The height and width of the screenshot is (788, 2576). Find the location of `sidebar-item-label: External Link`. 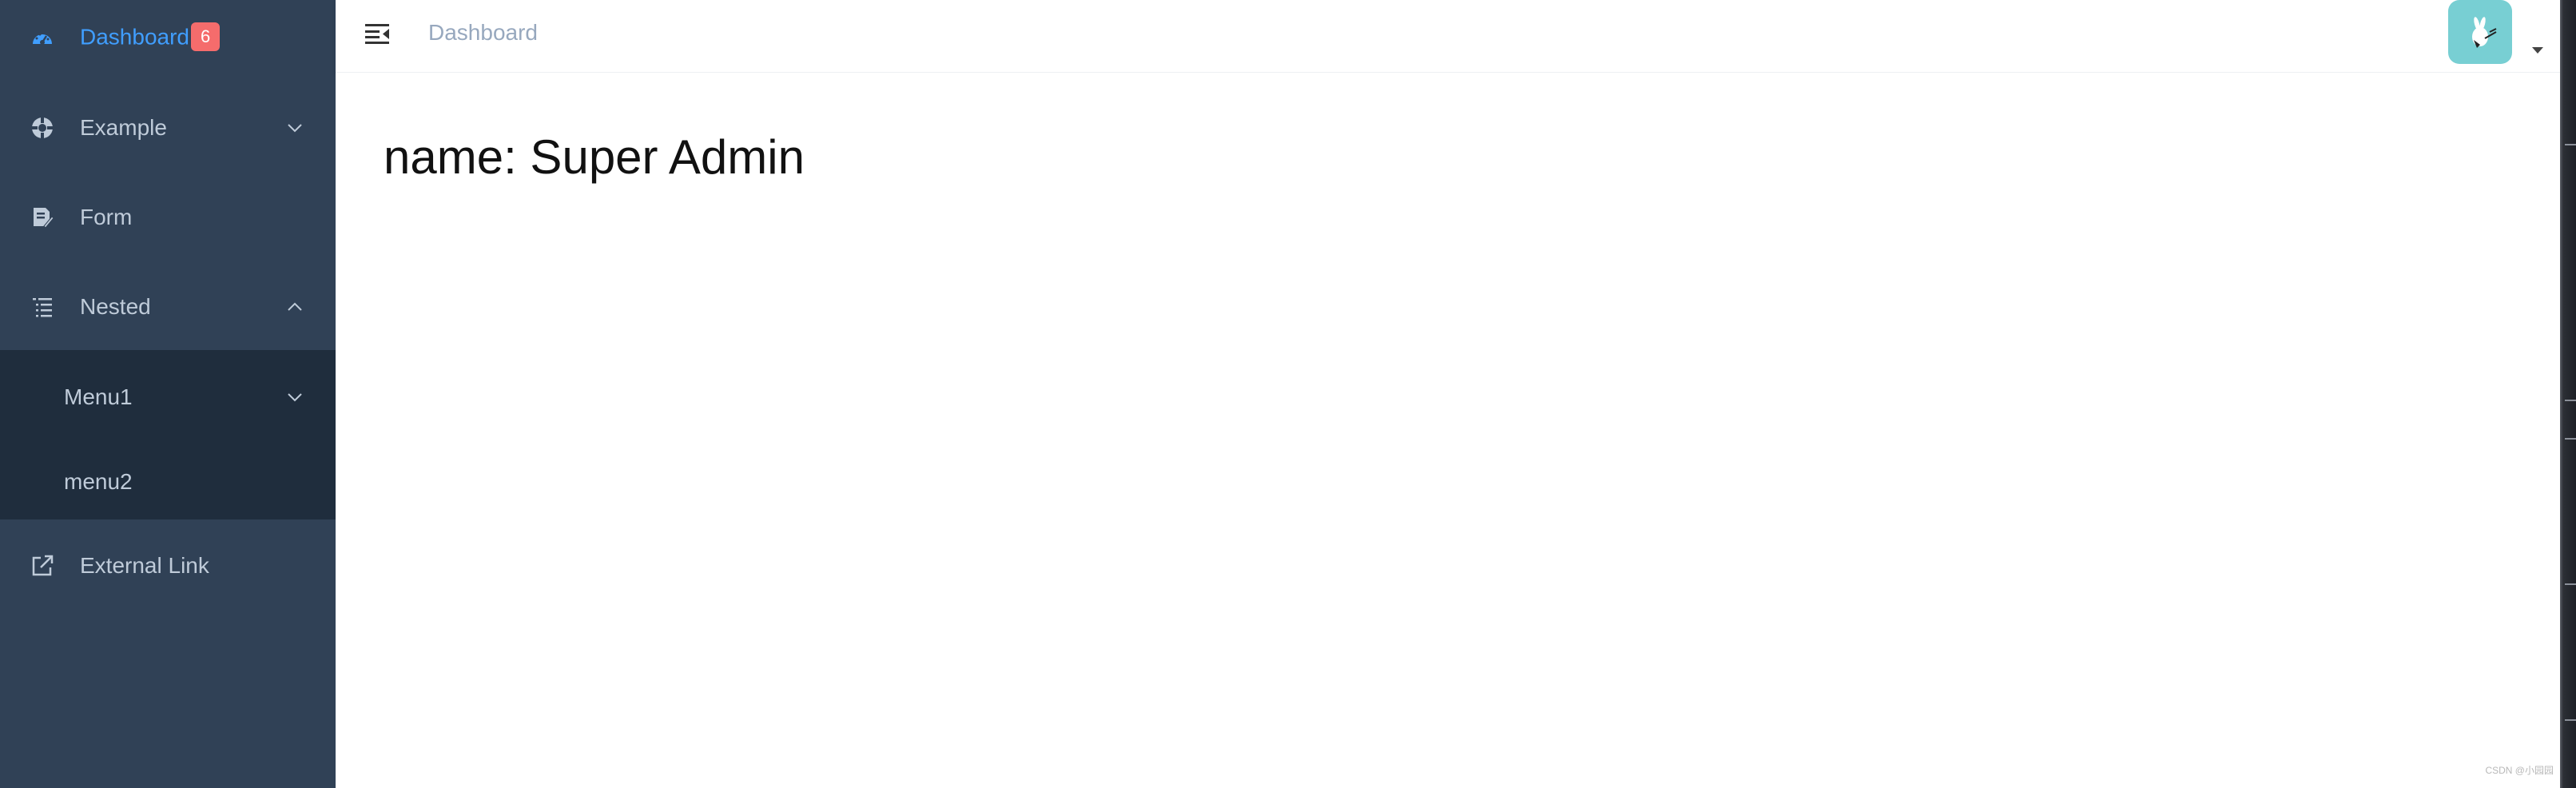

sidebar-item-label: External Link is located at coordinates (144, 565).